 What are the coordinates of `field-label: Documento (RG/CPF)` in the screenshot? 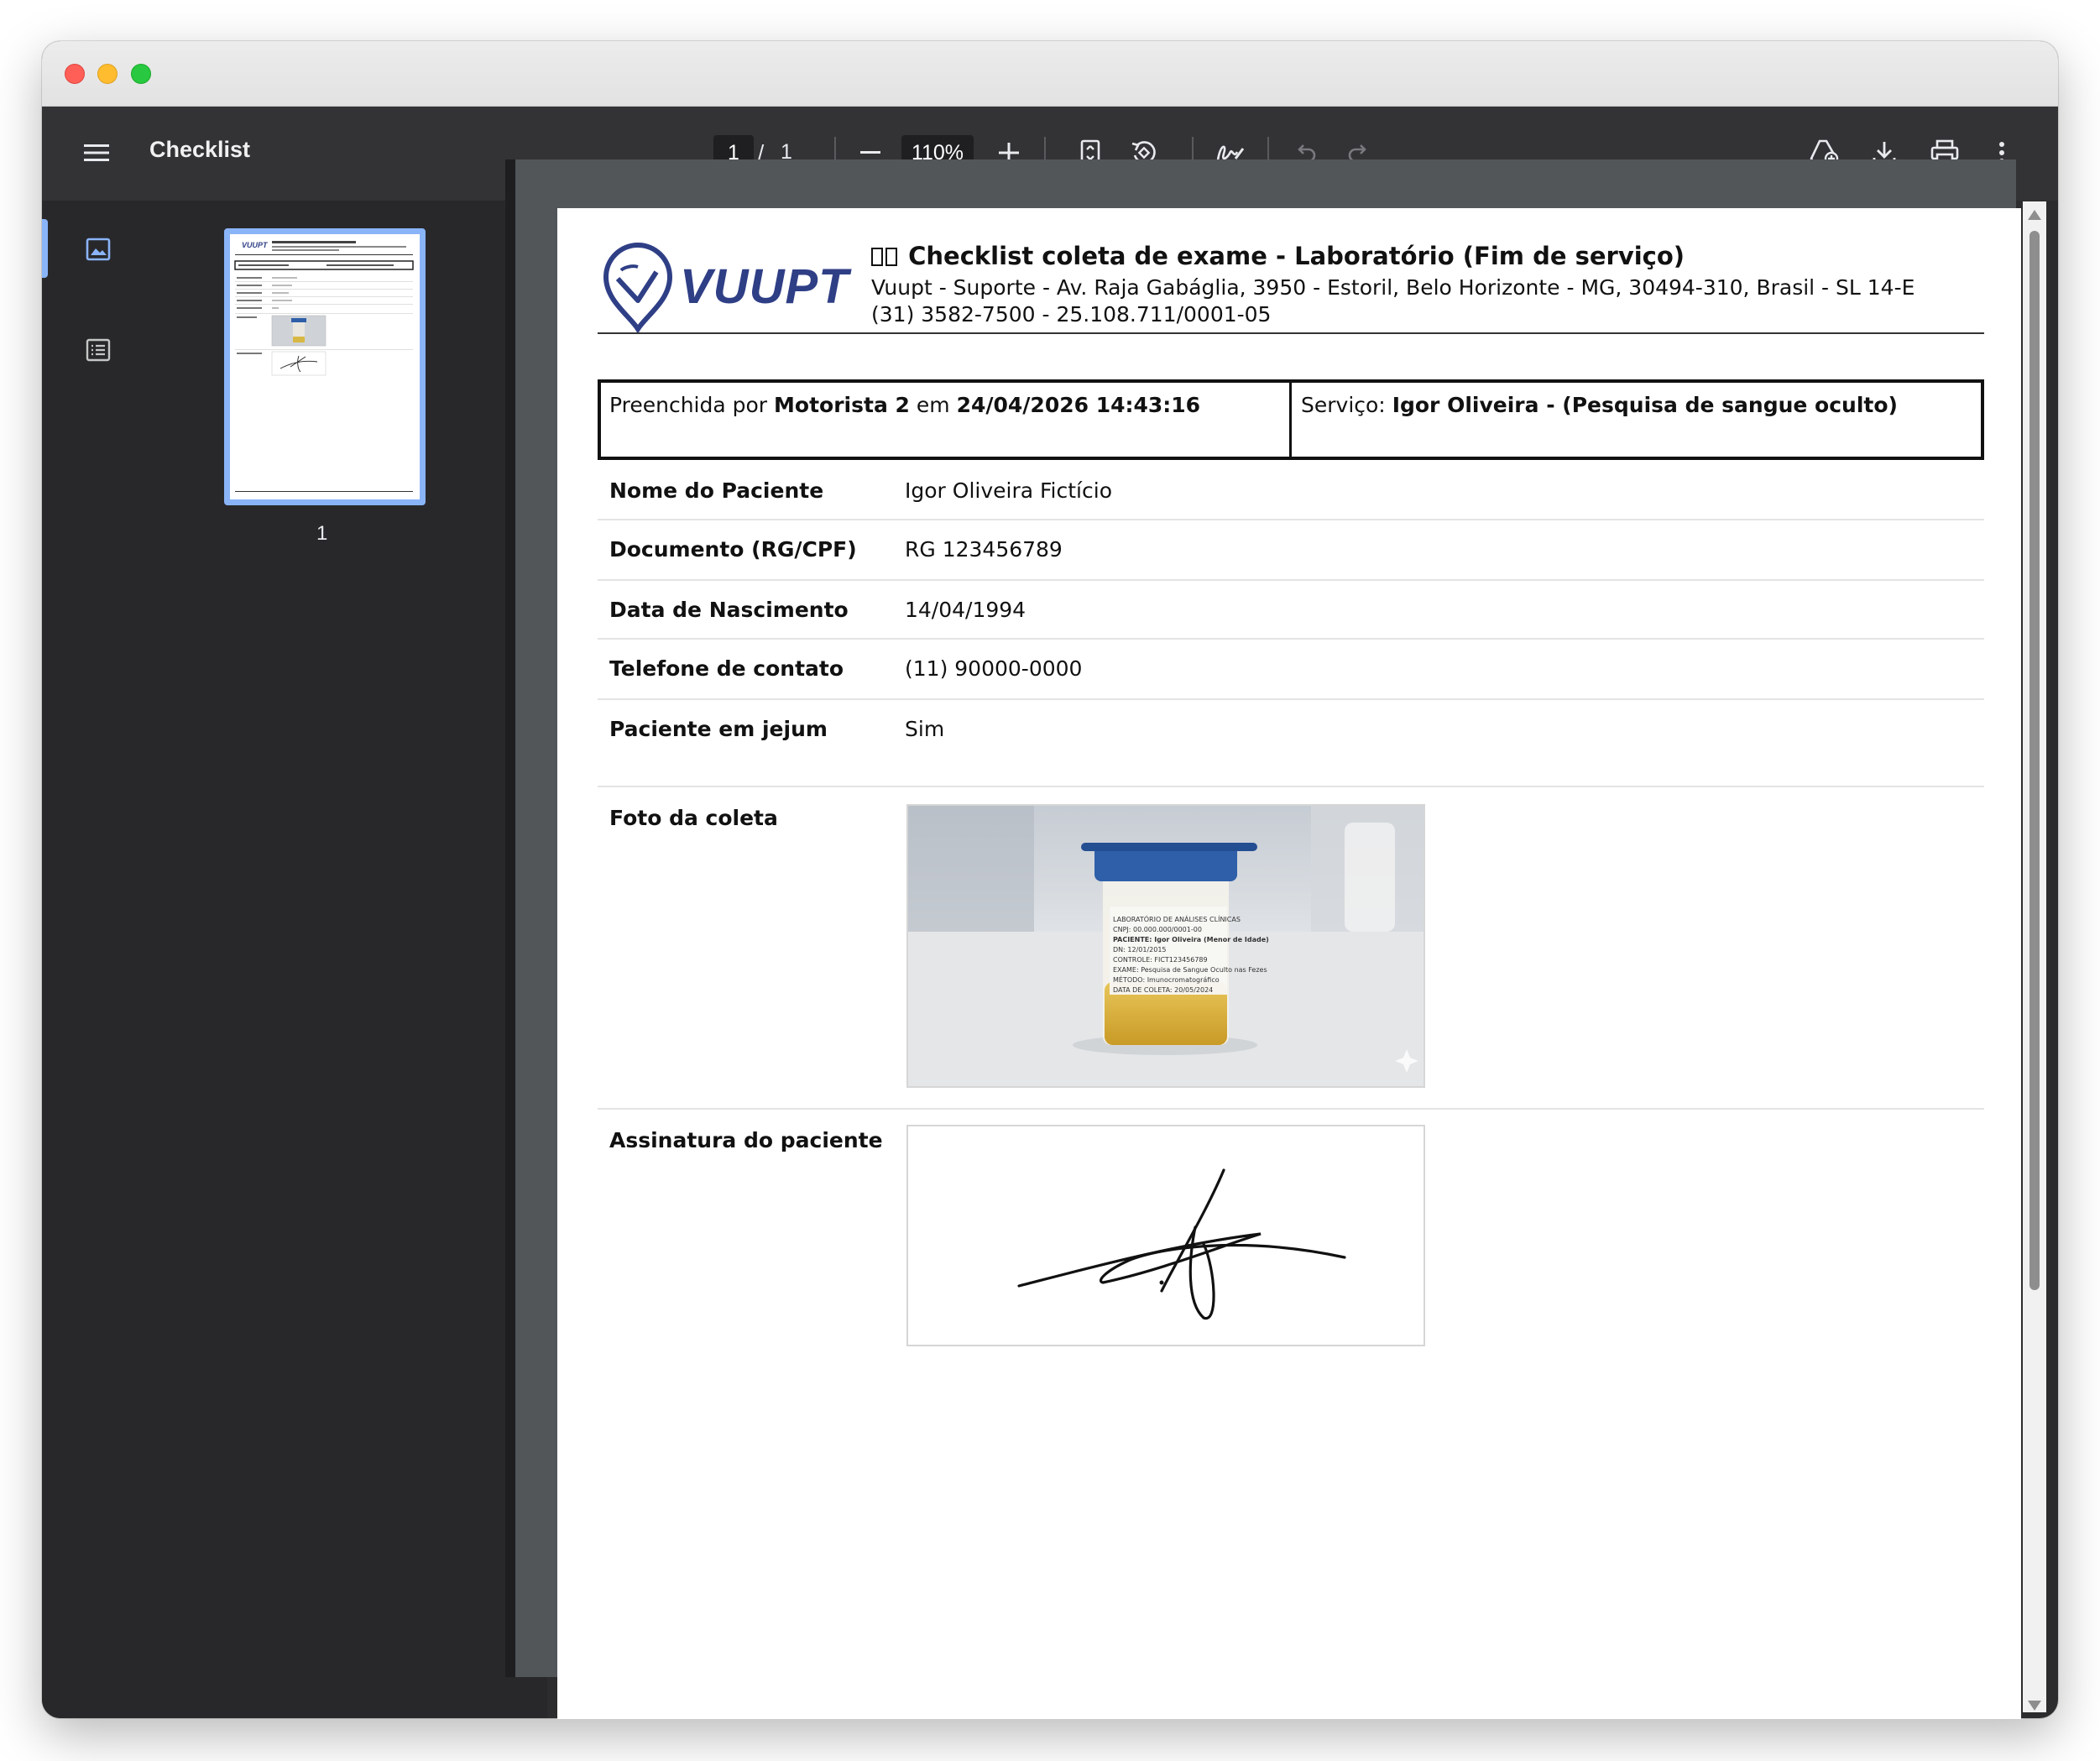 It's located at (733, 549).